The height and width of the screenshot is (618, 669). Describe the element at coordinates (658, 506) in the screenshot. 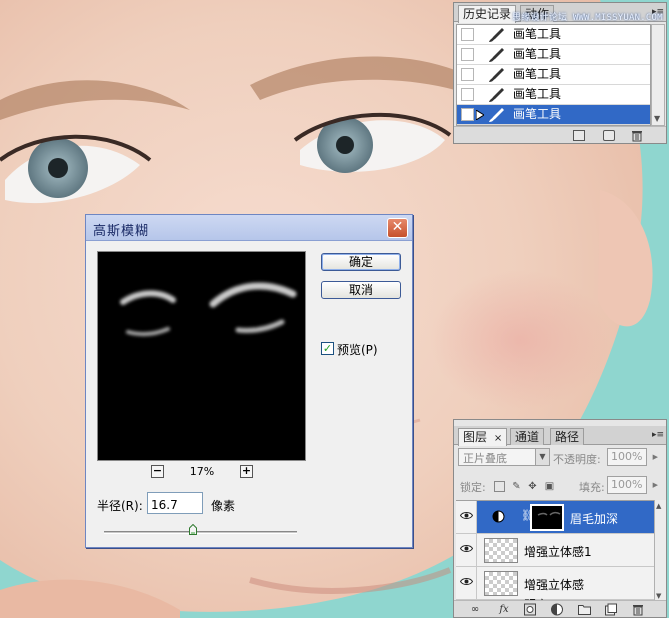

I see `scroll-up-icon: ▲` at that location.